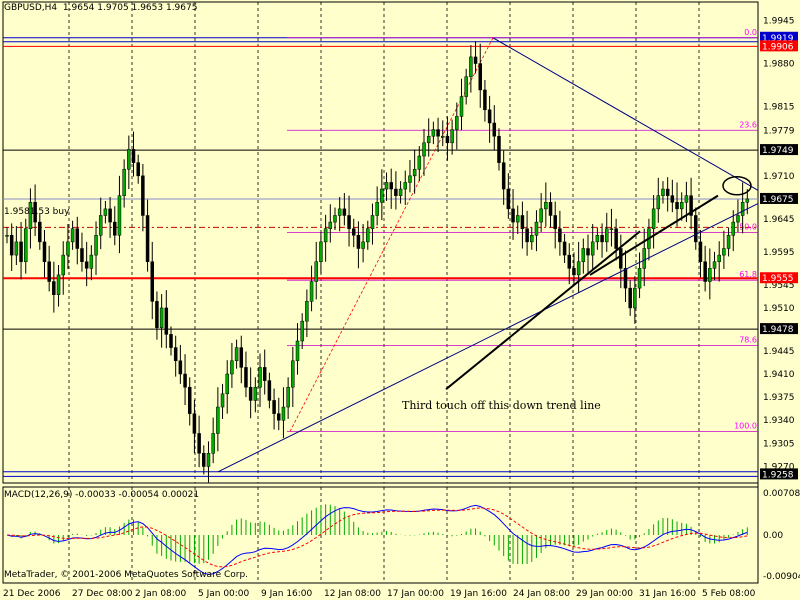 The height and width of the screenshot is (600, 800). I want to click on price-tag: 1.9675, so click(778, 200).